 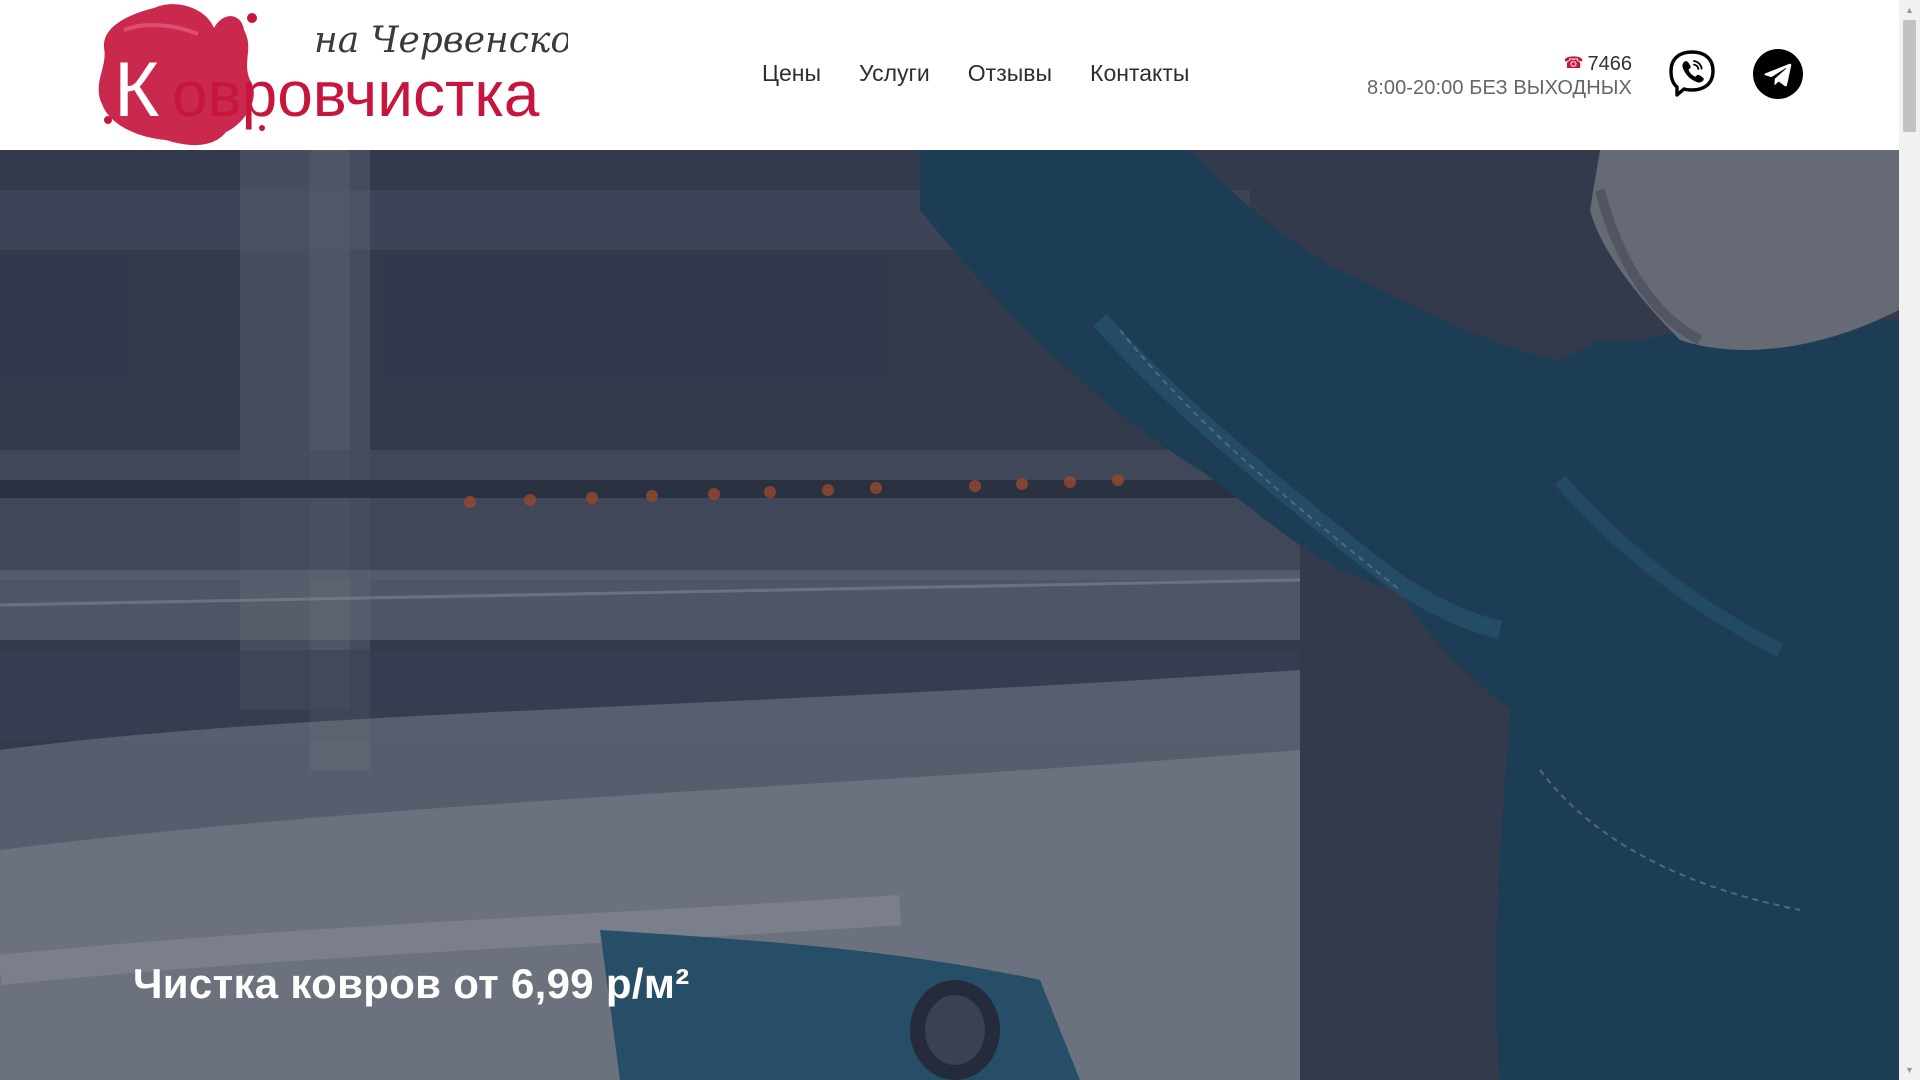 What do you see at coordinates (1010, 73) in the screenshot?
I see `nav-reviews: Отзывы` at bounding box center [1010, 73].